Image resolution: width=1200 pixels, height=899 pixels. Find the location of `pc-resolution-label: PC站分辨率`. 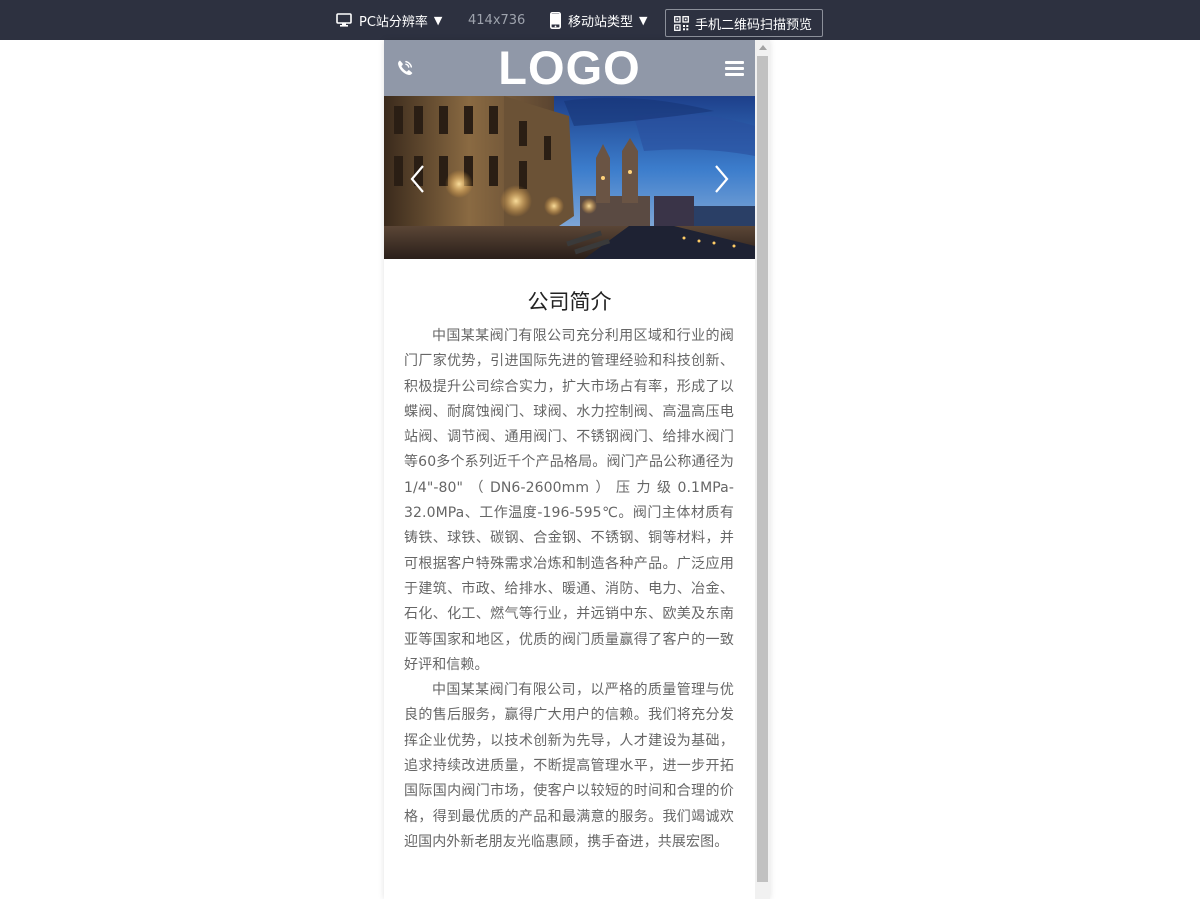

pc-resolution-label: PC站分辨率 is located at coordinates (393, 22).